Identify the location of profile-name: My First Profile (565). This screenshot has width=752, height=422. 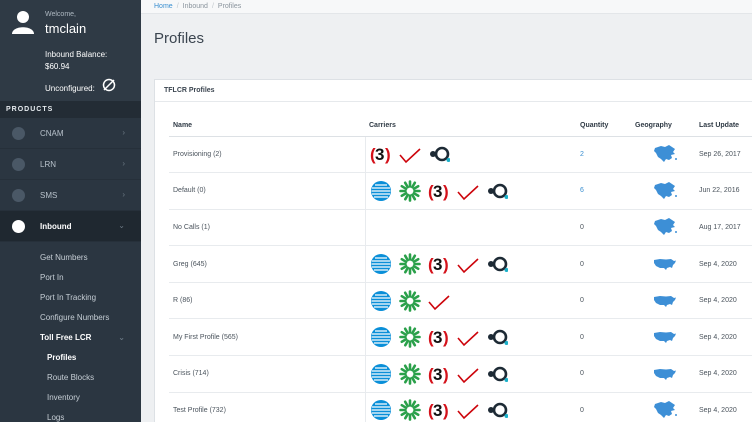
(267, 337).